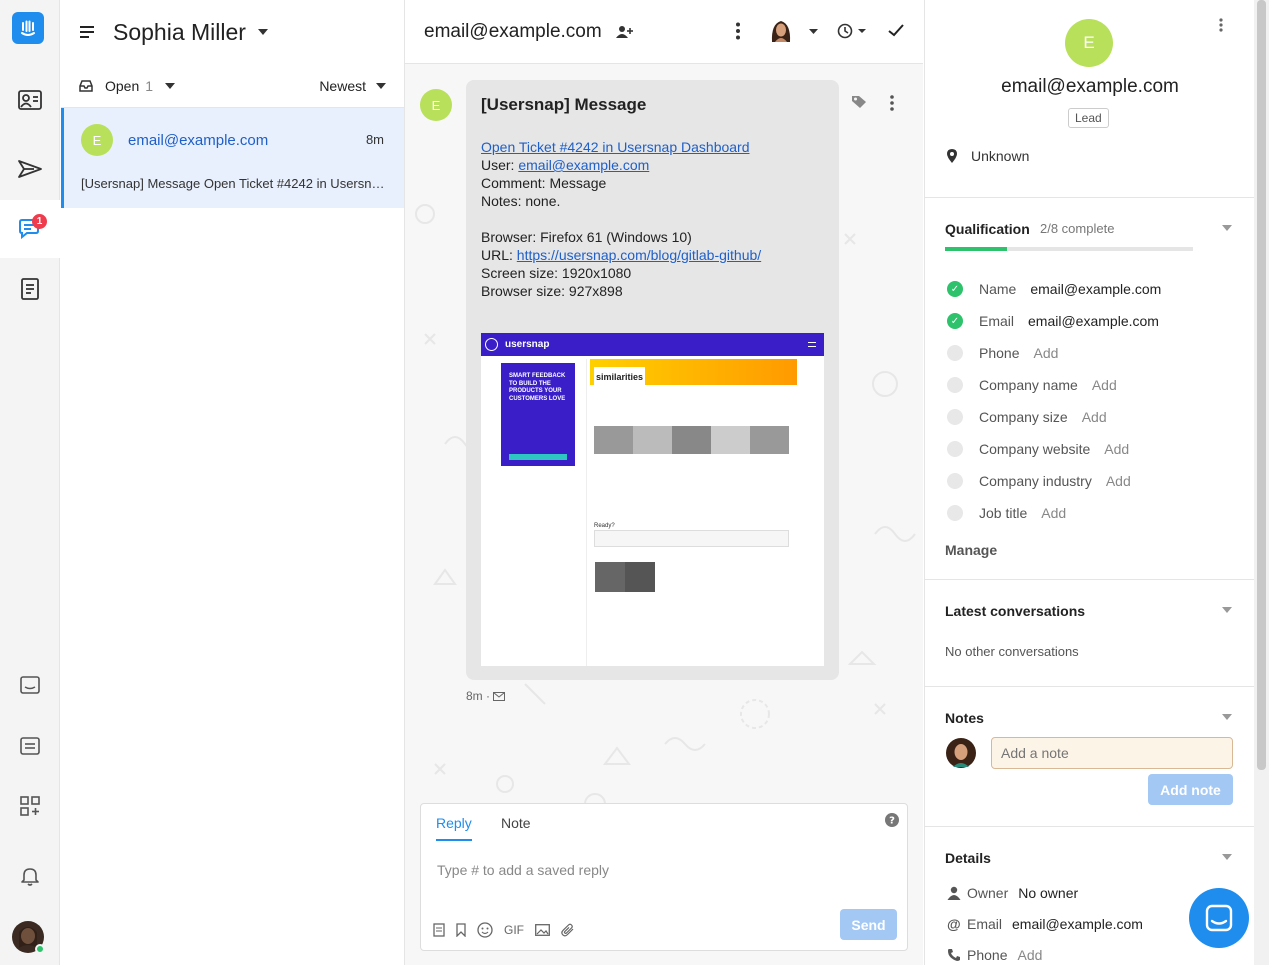  Describe the element at coordinates (1015, 611) in the screenshot. I see `latest-conversations-title: Latest conversations` at that location.